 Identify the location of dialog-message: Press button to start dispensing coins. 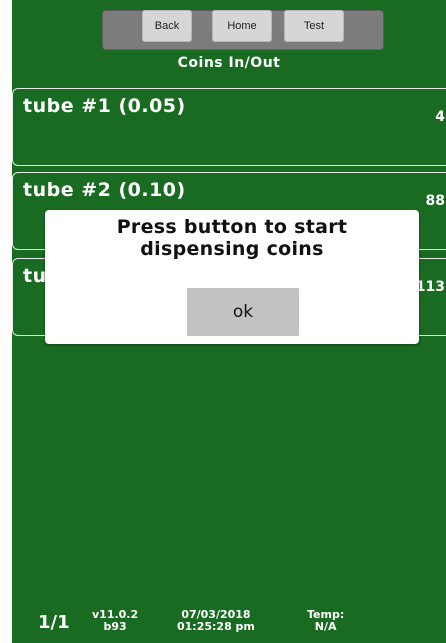
(232, 238).